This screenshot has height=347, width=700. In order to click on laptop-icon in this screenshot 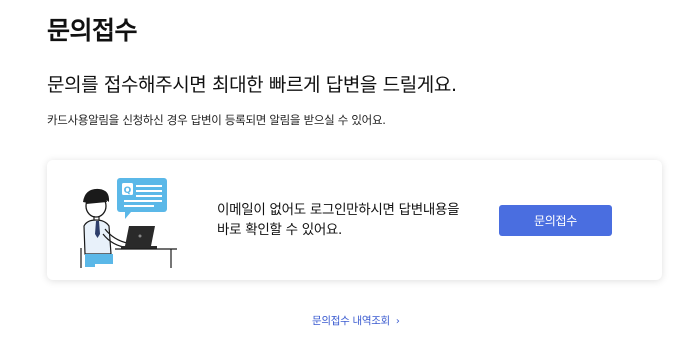, I will do `click(139, 237)`.